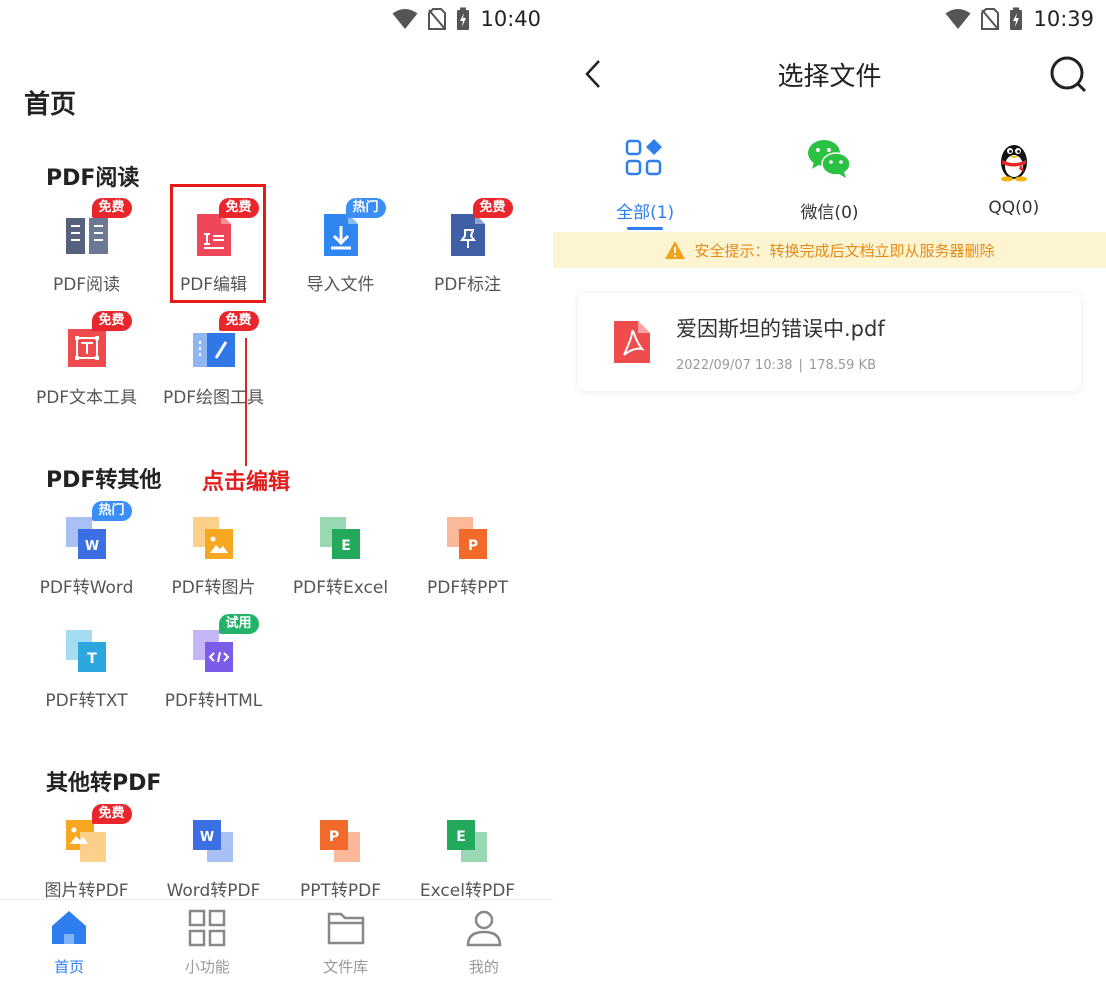  Describe the element at coordinates (1016, 18) in the screenshot. I see `battery-charging-icon` at that location.